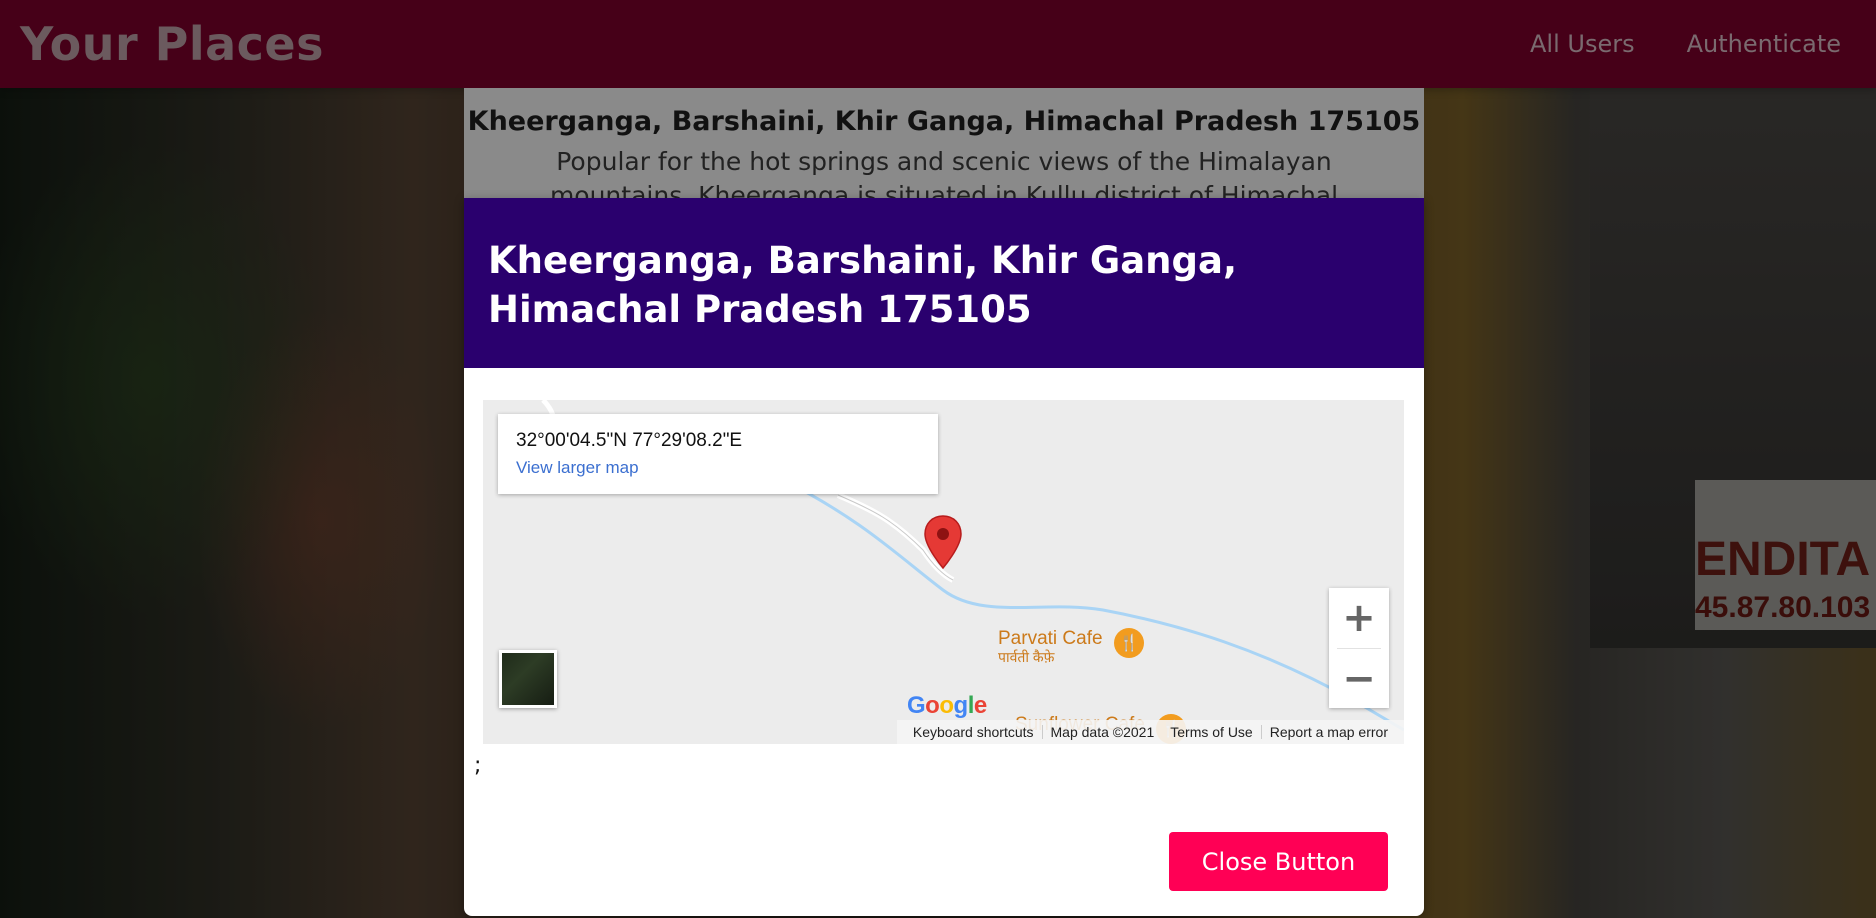 This screenshot has width=1876, height=918. What do you see at coordinates (973, 732) in the screenshot?
I see `keyboard-shortcuts-link: Keyboard shortcuts` at bounding box center [973, 732].